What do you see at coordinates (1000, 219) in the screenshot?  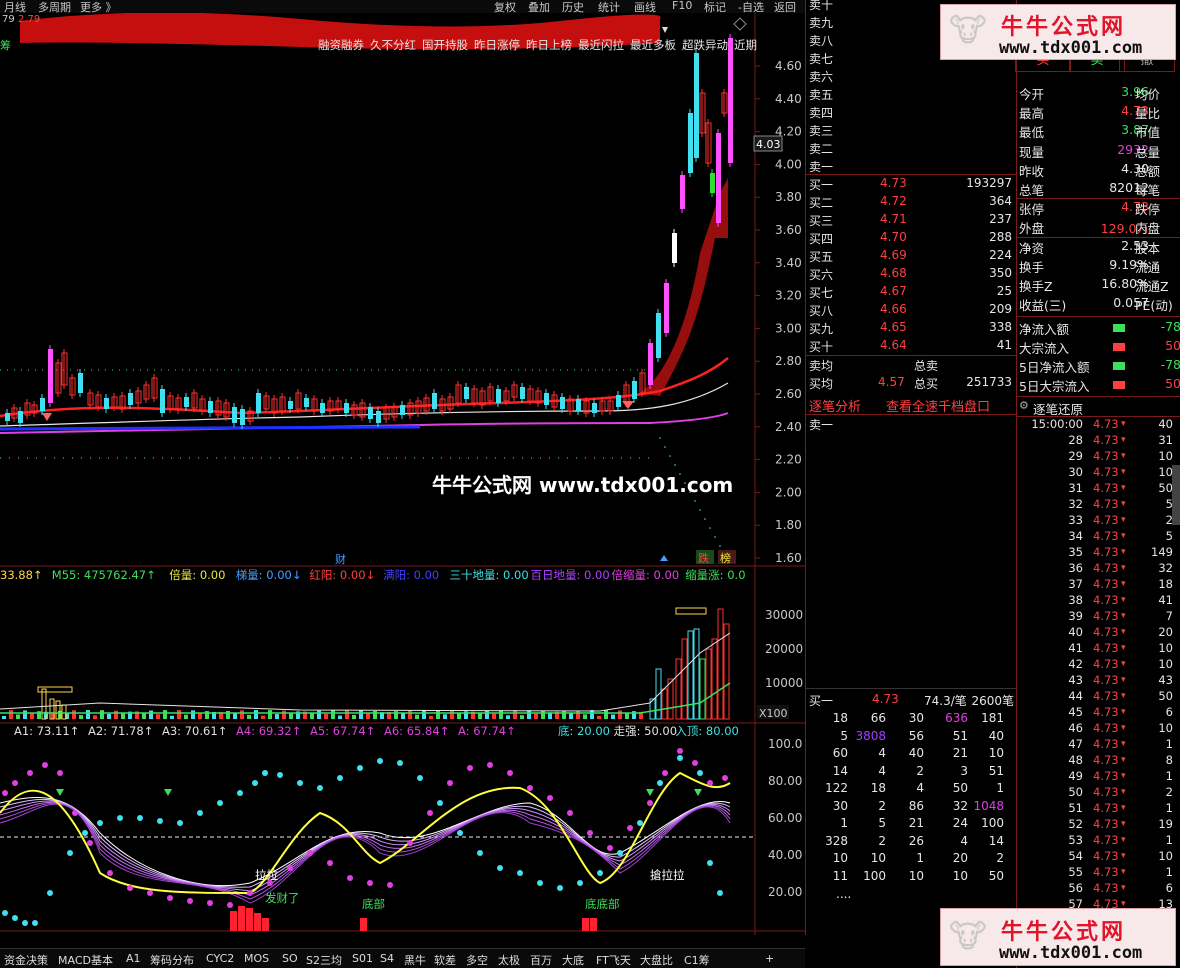 I see `buy-level-volume: 237` at bounding box center [1000, 219].